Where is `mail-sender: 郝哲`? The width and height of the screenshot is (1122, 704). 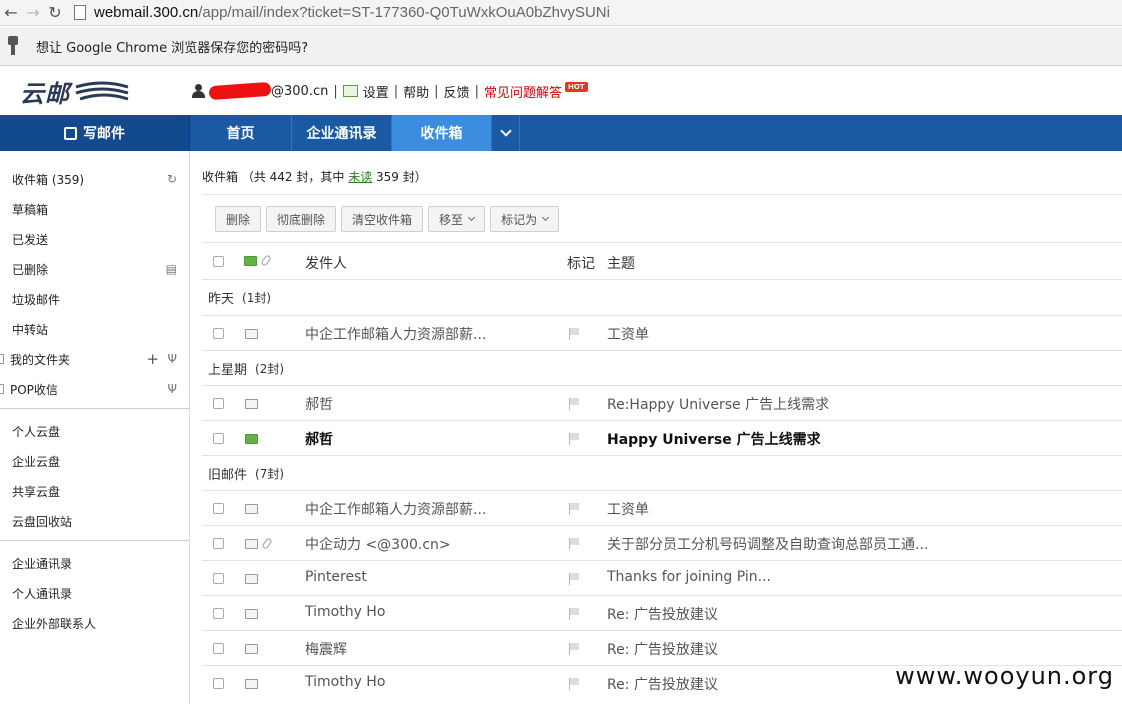
mail-sender: 郝哲 is located at coordinates (319, 405).